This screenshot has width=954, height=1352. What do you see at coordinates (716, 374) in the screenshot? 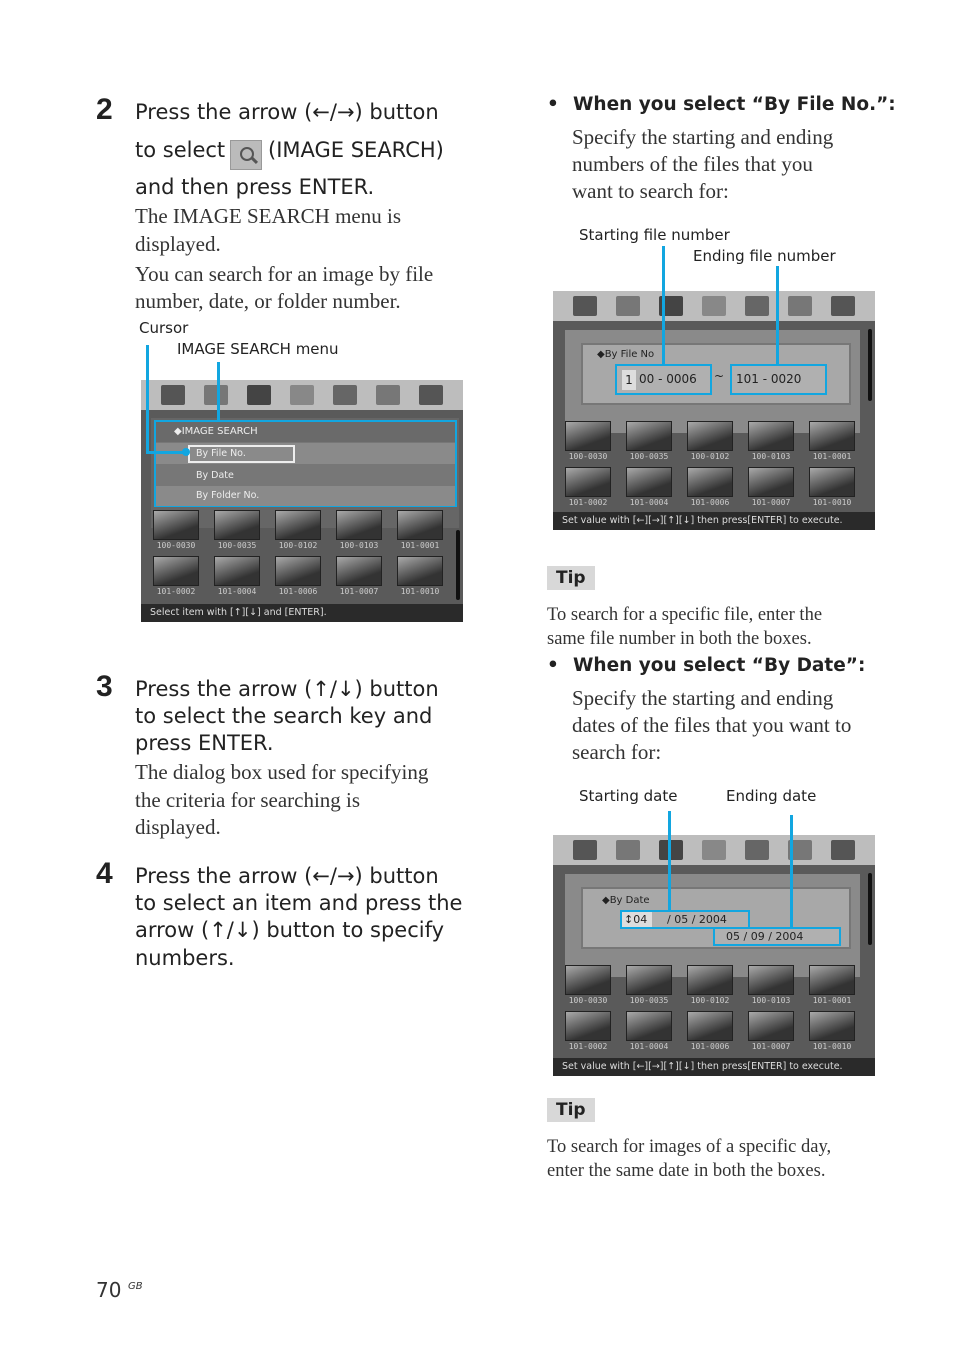
I see `by-file-no-dialog: ◆By File No 1 00 - 0006 ~ 101 - 0020` at bounding box center [716, 374].